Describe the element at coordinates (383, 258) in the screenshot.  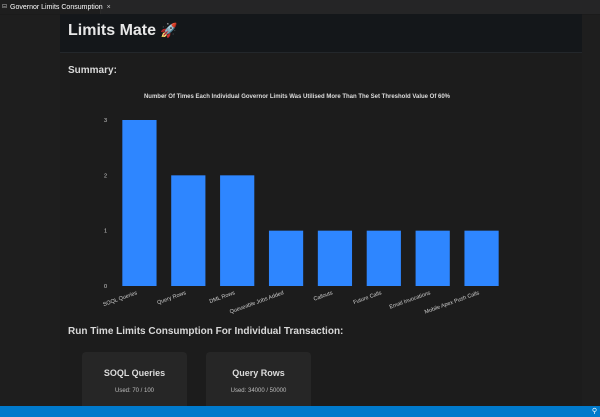
I see `bar-future-calls` at that location.